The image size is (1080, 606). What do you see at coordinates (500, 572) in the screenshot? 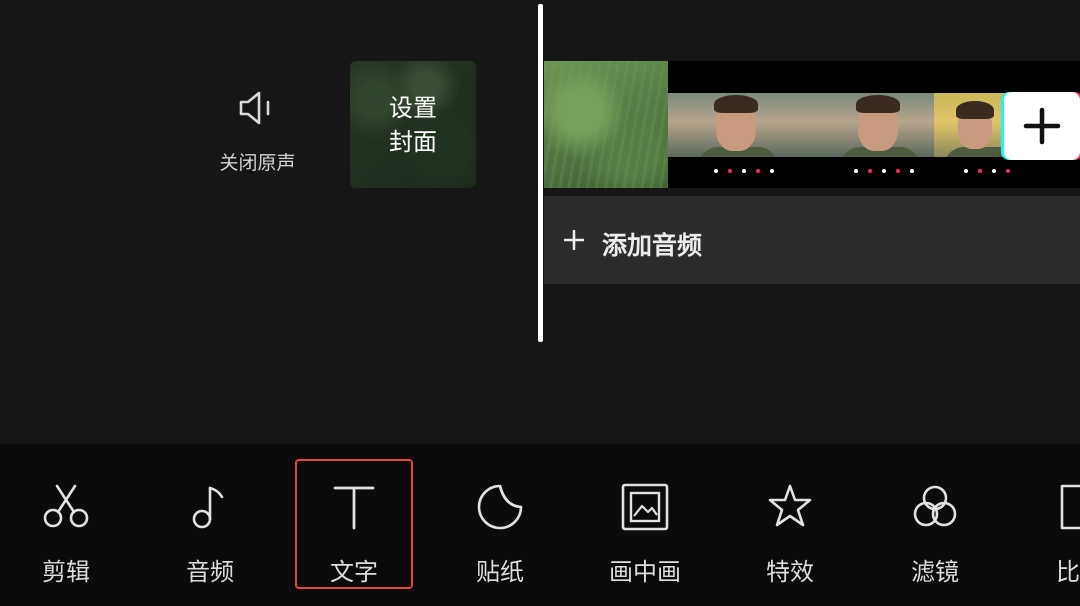
I see `tool-sticker-label: 贴纸` at bounding box center [500, 572].